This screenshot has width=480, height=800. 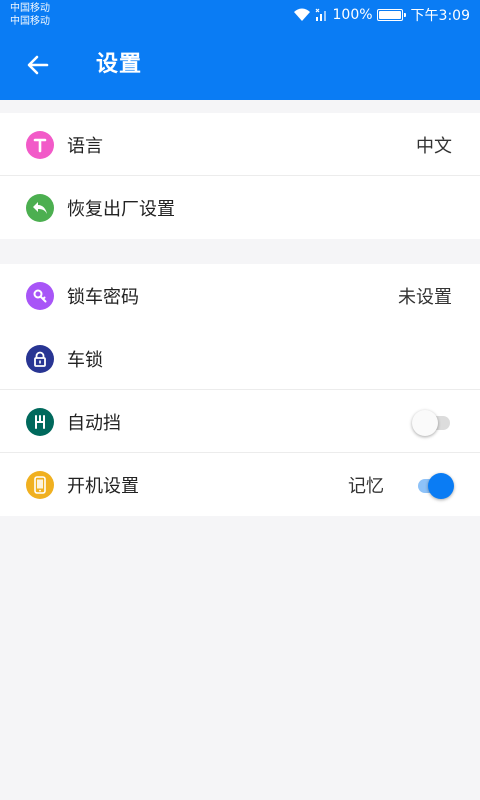 What do you see at coordinates (30, 8) in the screenshot?
I see `carrier-1: 中国移动` at bounding box center [30, 8].